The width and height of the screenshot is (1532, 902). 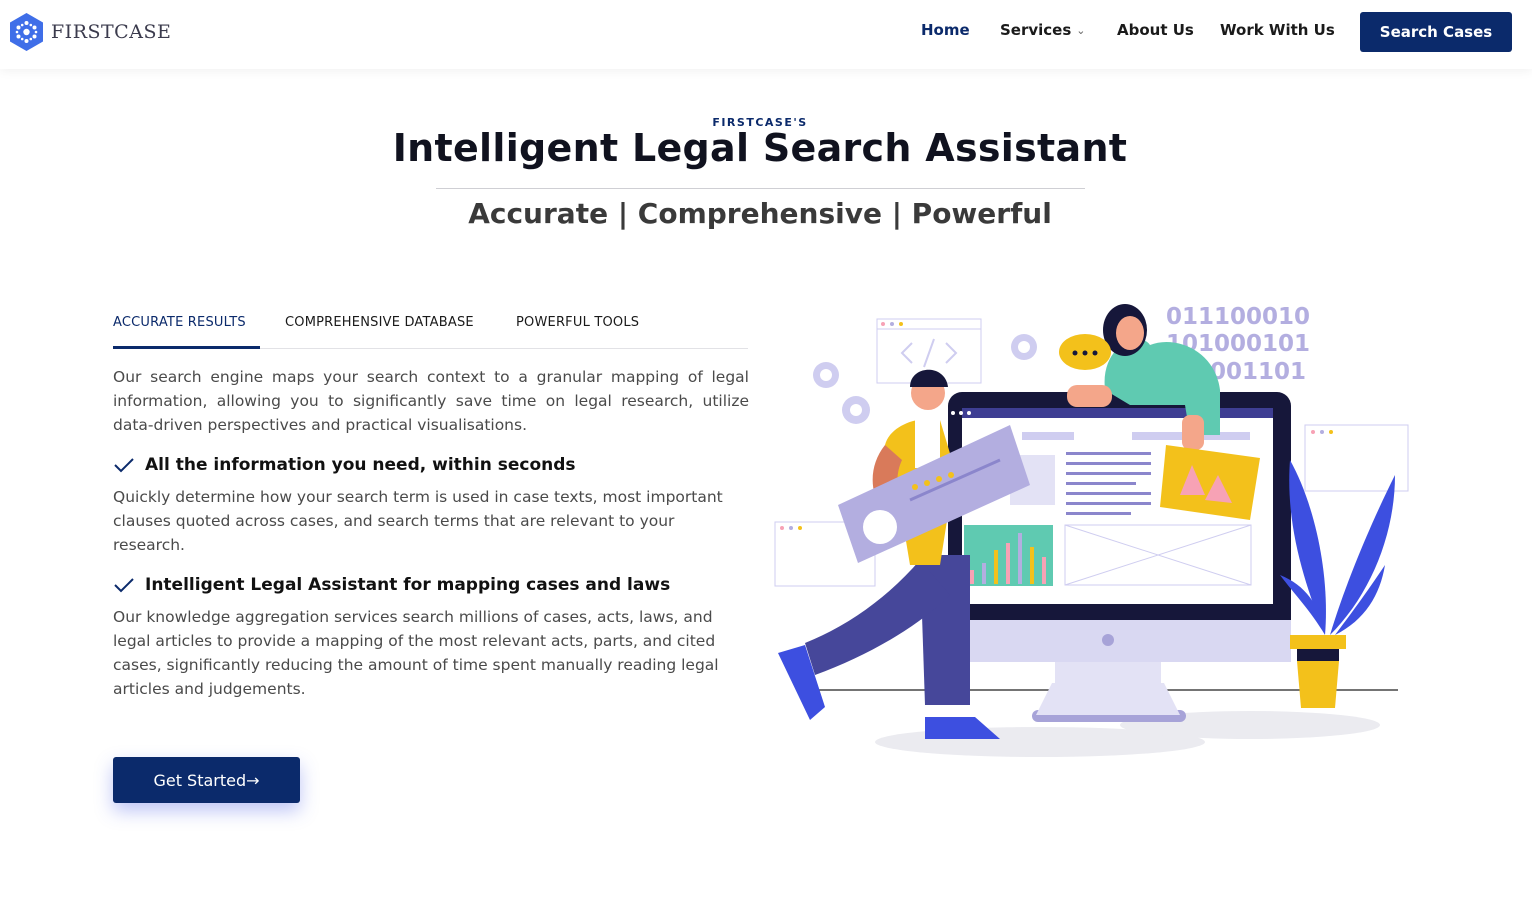 What do you see at coordinates (1155, 30) in the screenshot?
I see `nav-about-us: About Us` at bounding box center [1155, 30].